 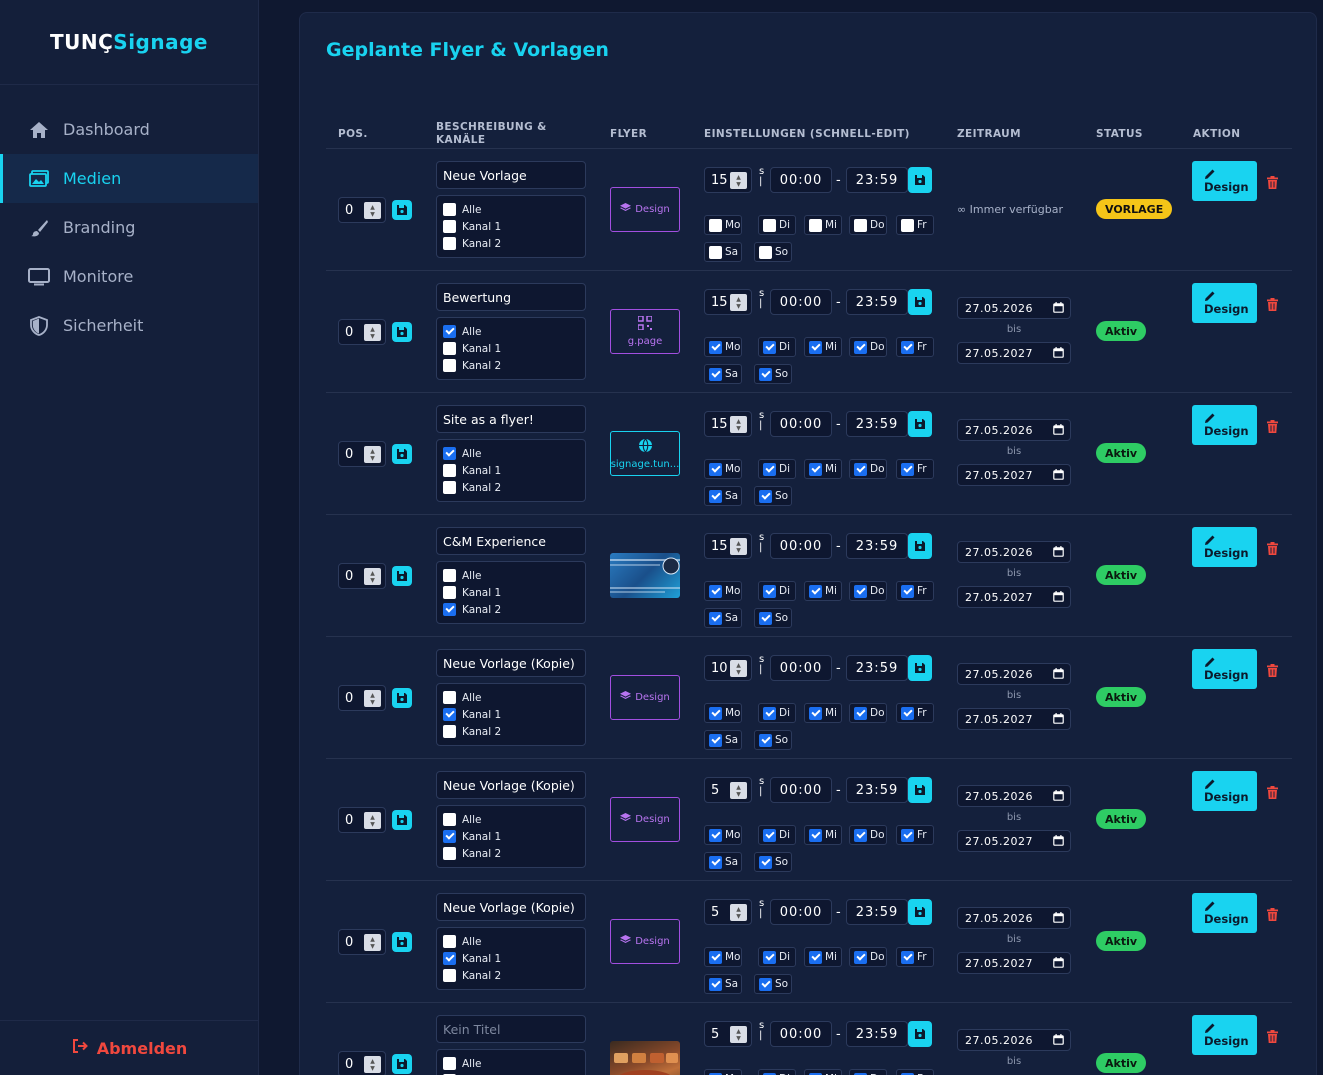 I want to click on flyer-image-thumbnail, so click(x=645, y=1058).